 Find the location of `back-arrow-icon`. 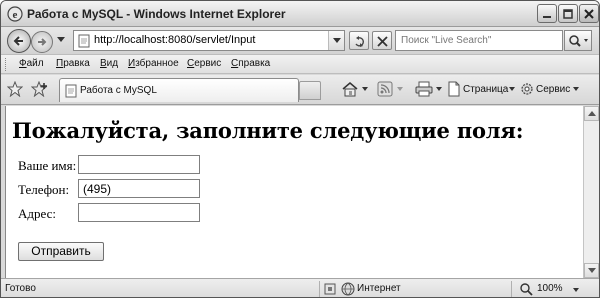

back-arrow-icon is located at coordinates (18, 41).